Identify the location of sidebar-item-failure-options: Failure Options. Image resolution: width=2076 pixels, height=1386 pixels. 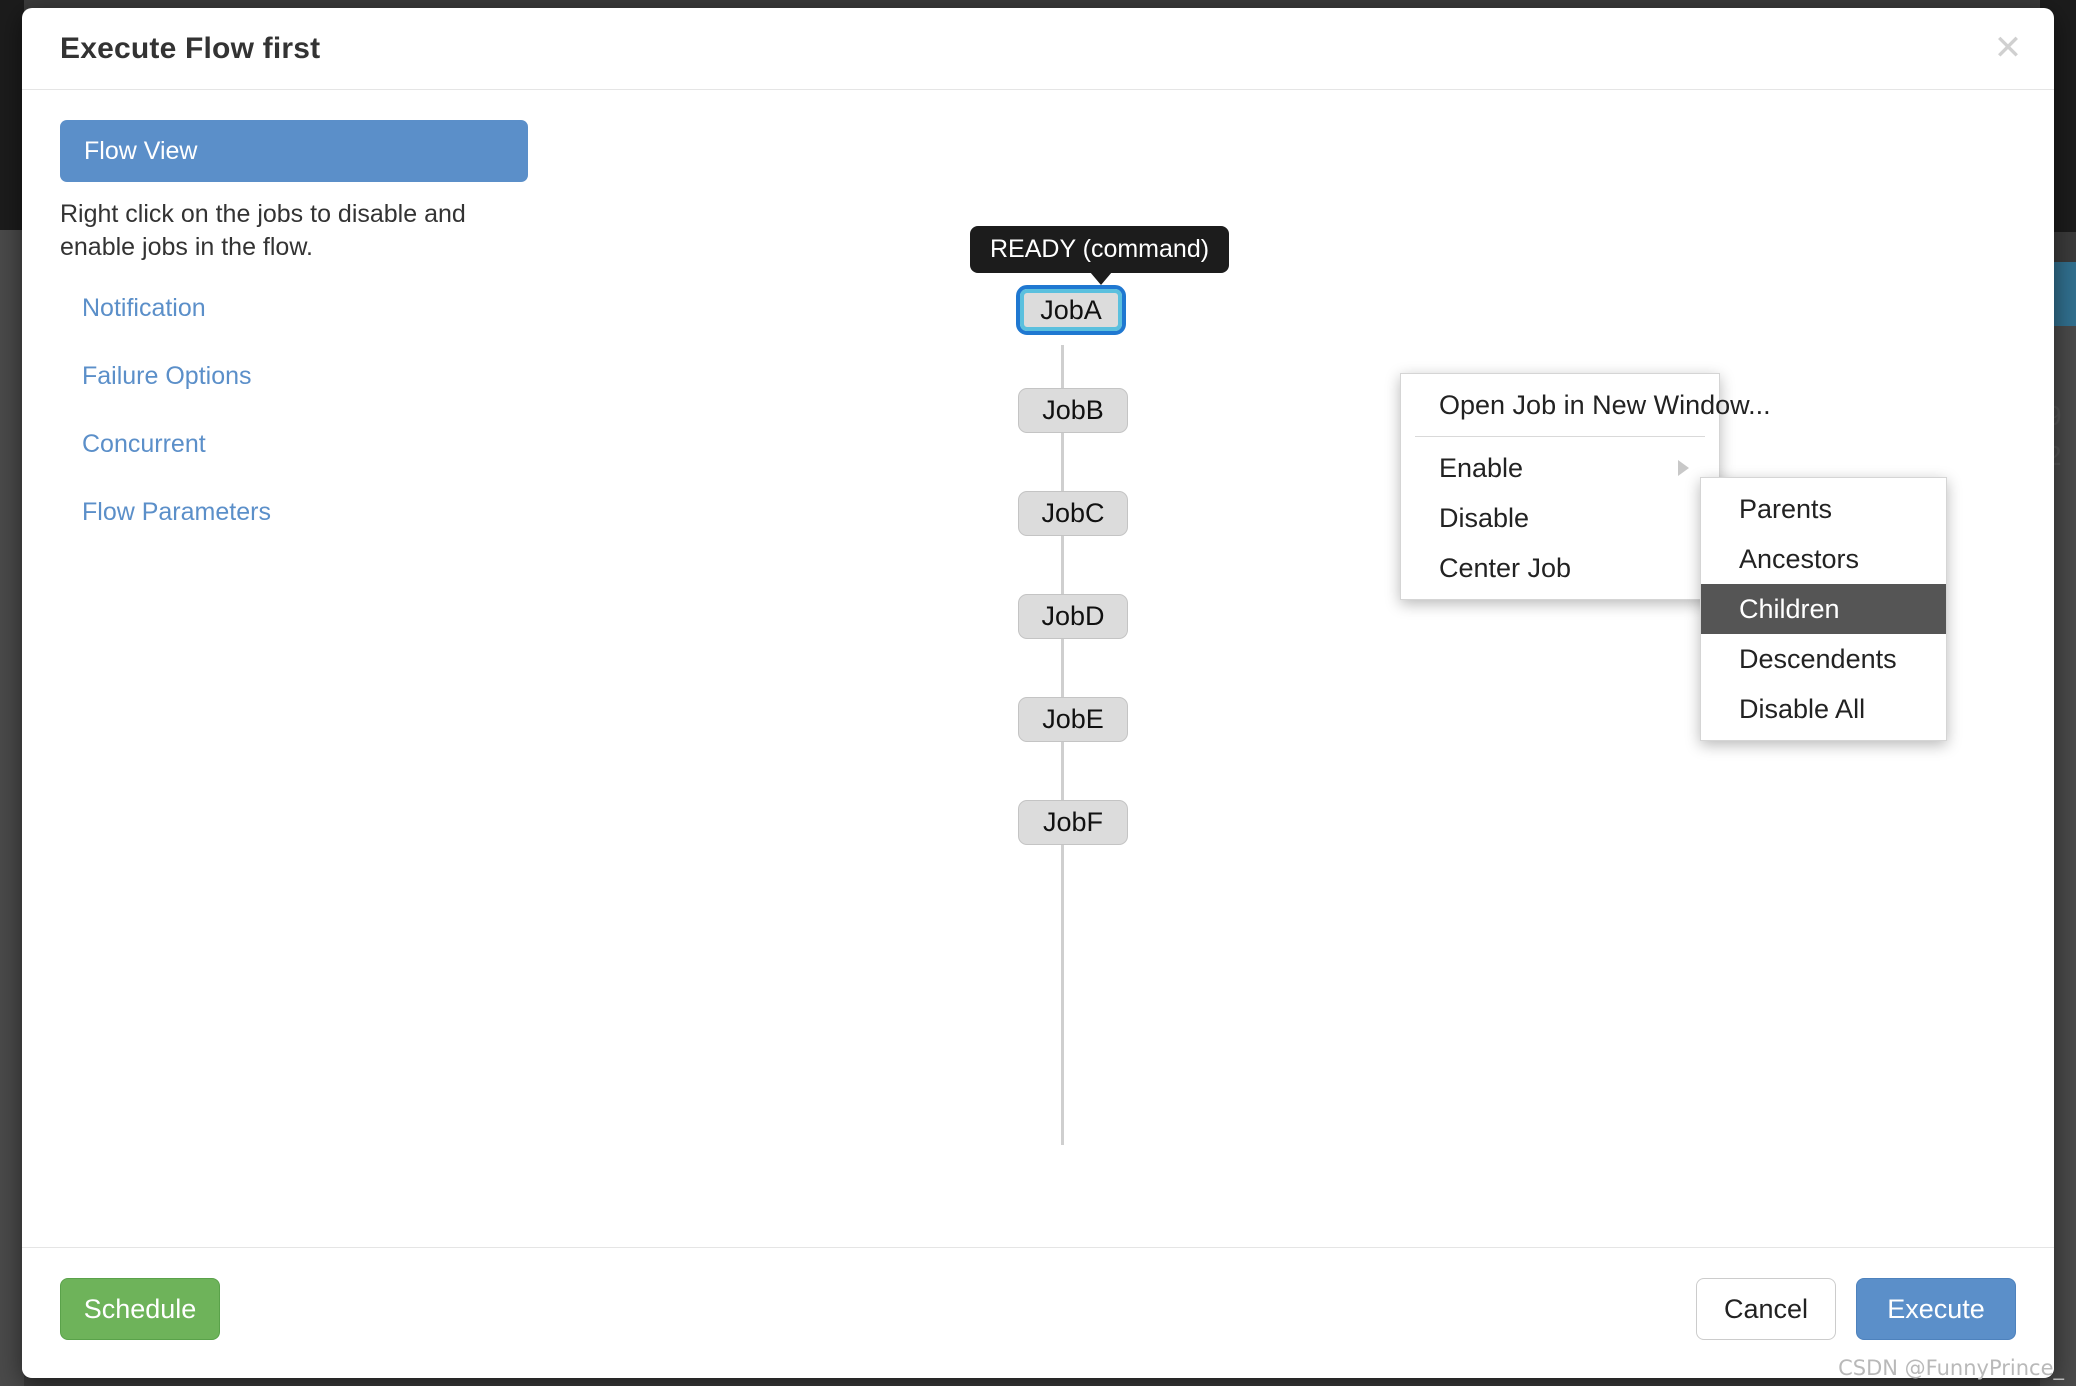
(370, 376).